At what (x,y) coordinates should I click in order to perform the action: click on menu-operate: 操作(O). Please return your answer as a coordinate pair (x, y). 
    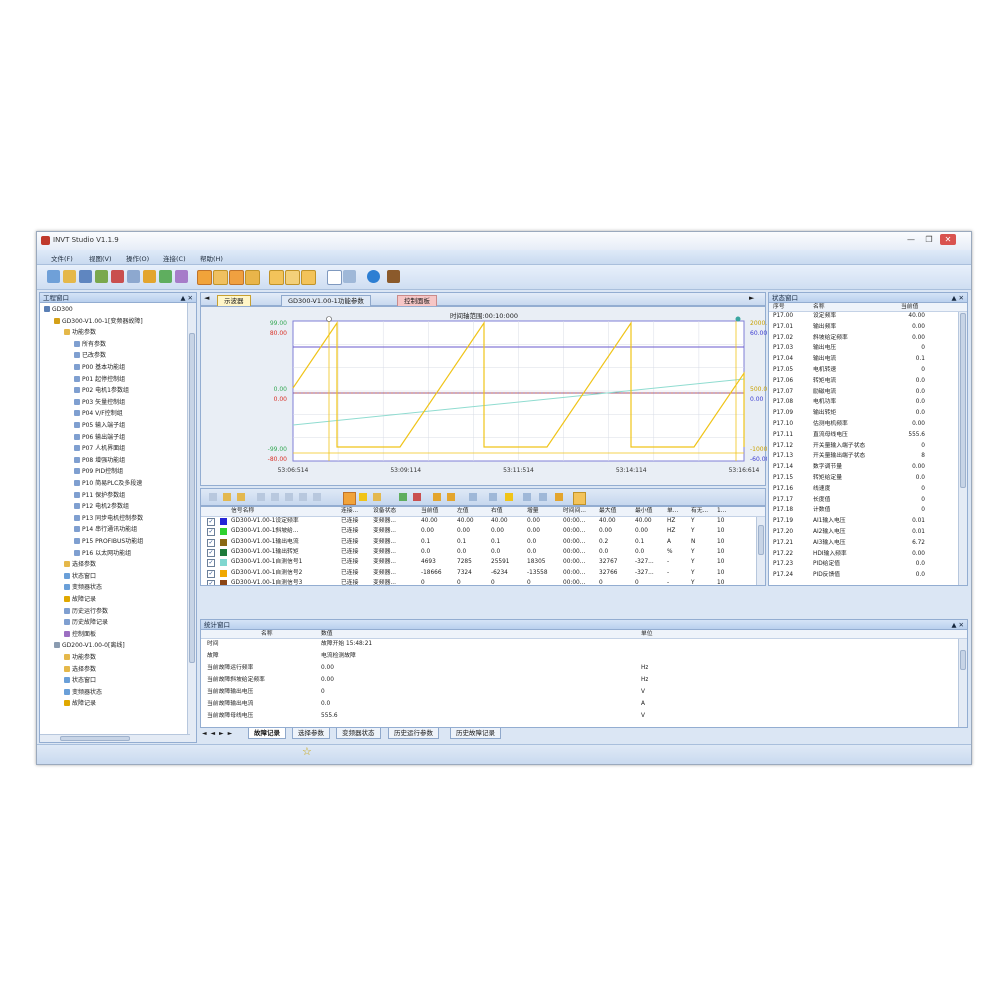
    Looking at the image, I should click on (137, 258).